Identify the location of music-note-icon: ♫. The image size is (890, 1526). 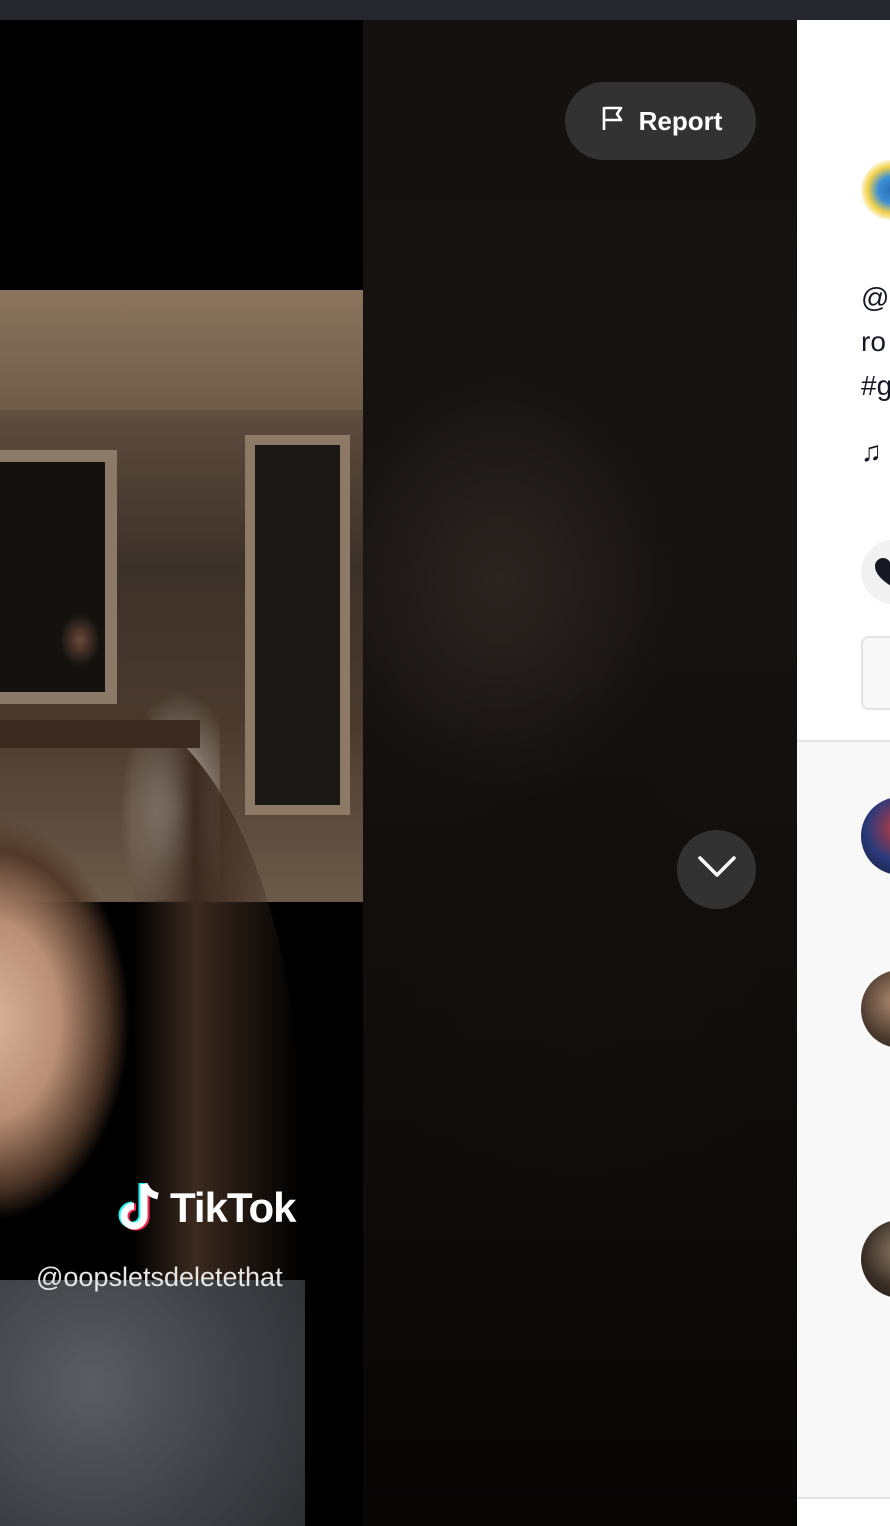
(871, 452).